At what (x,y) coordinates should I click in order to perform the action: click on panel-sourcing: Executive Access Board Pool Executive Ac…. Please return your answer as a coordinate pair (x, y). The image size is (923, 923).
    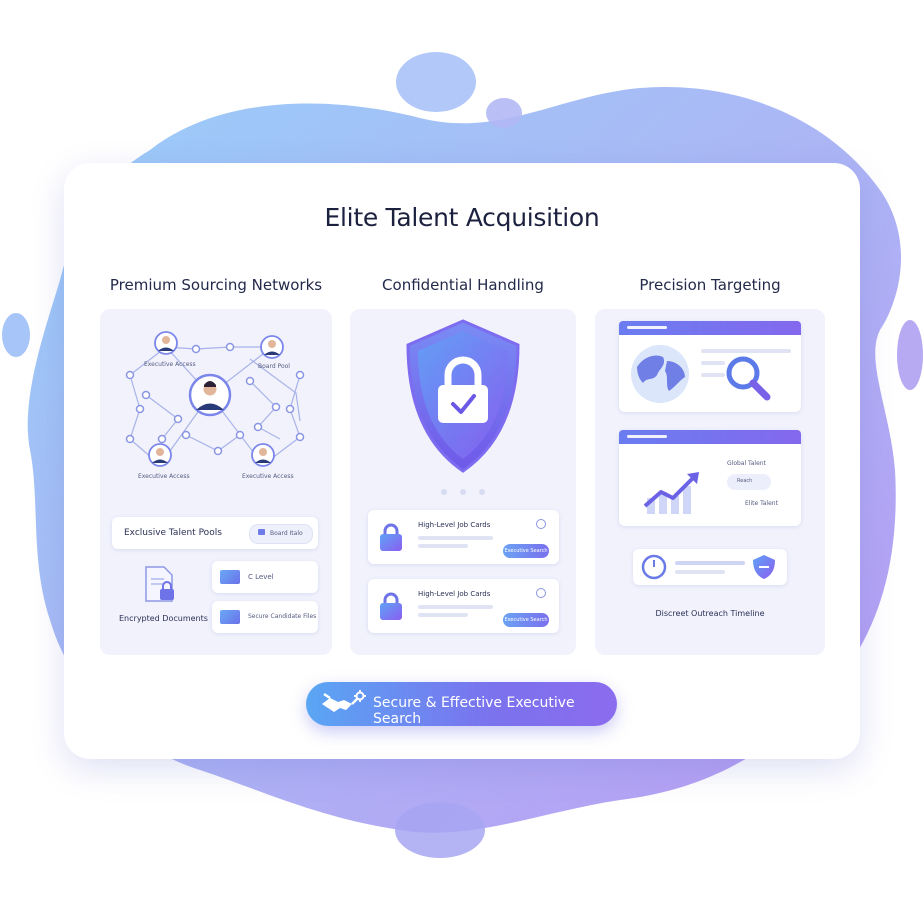
    Looking at the image, I should click on (216, 482).